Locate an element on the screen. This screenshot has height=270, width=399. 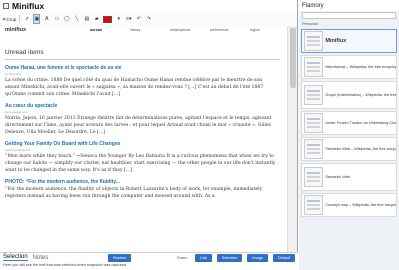
rectangle-tool-icon: ▭ is located at coordinates (56, 19).